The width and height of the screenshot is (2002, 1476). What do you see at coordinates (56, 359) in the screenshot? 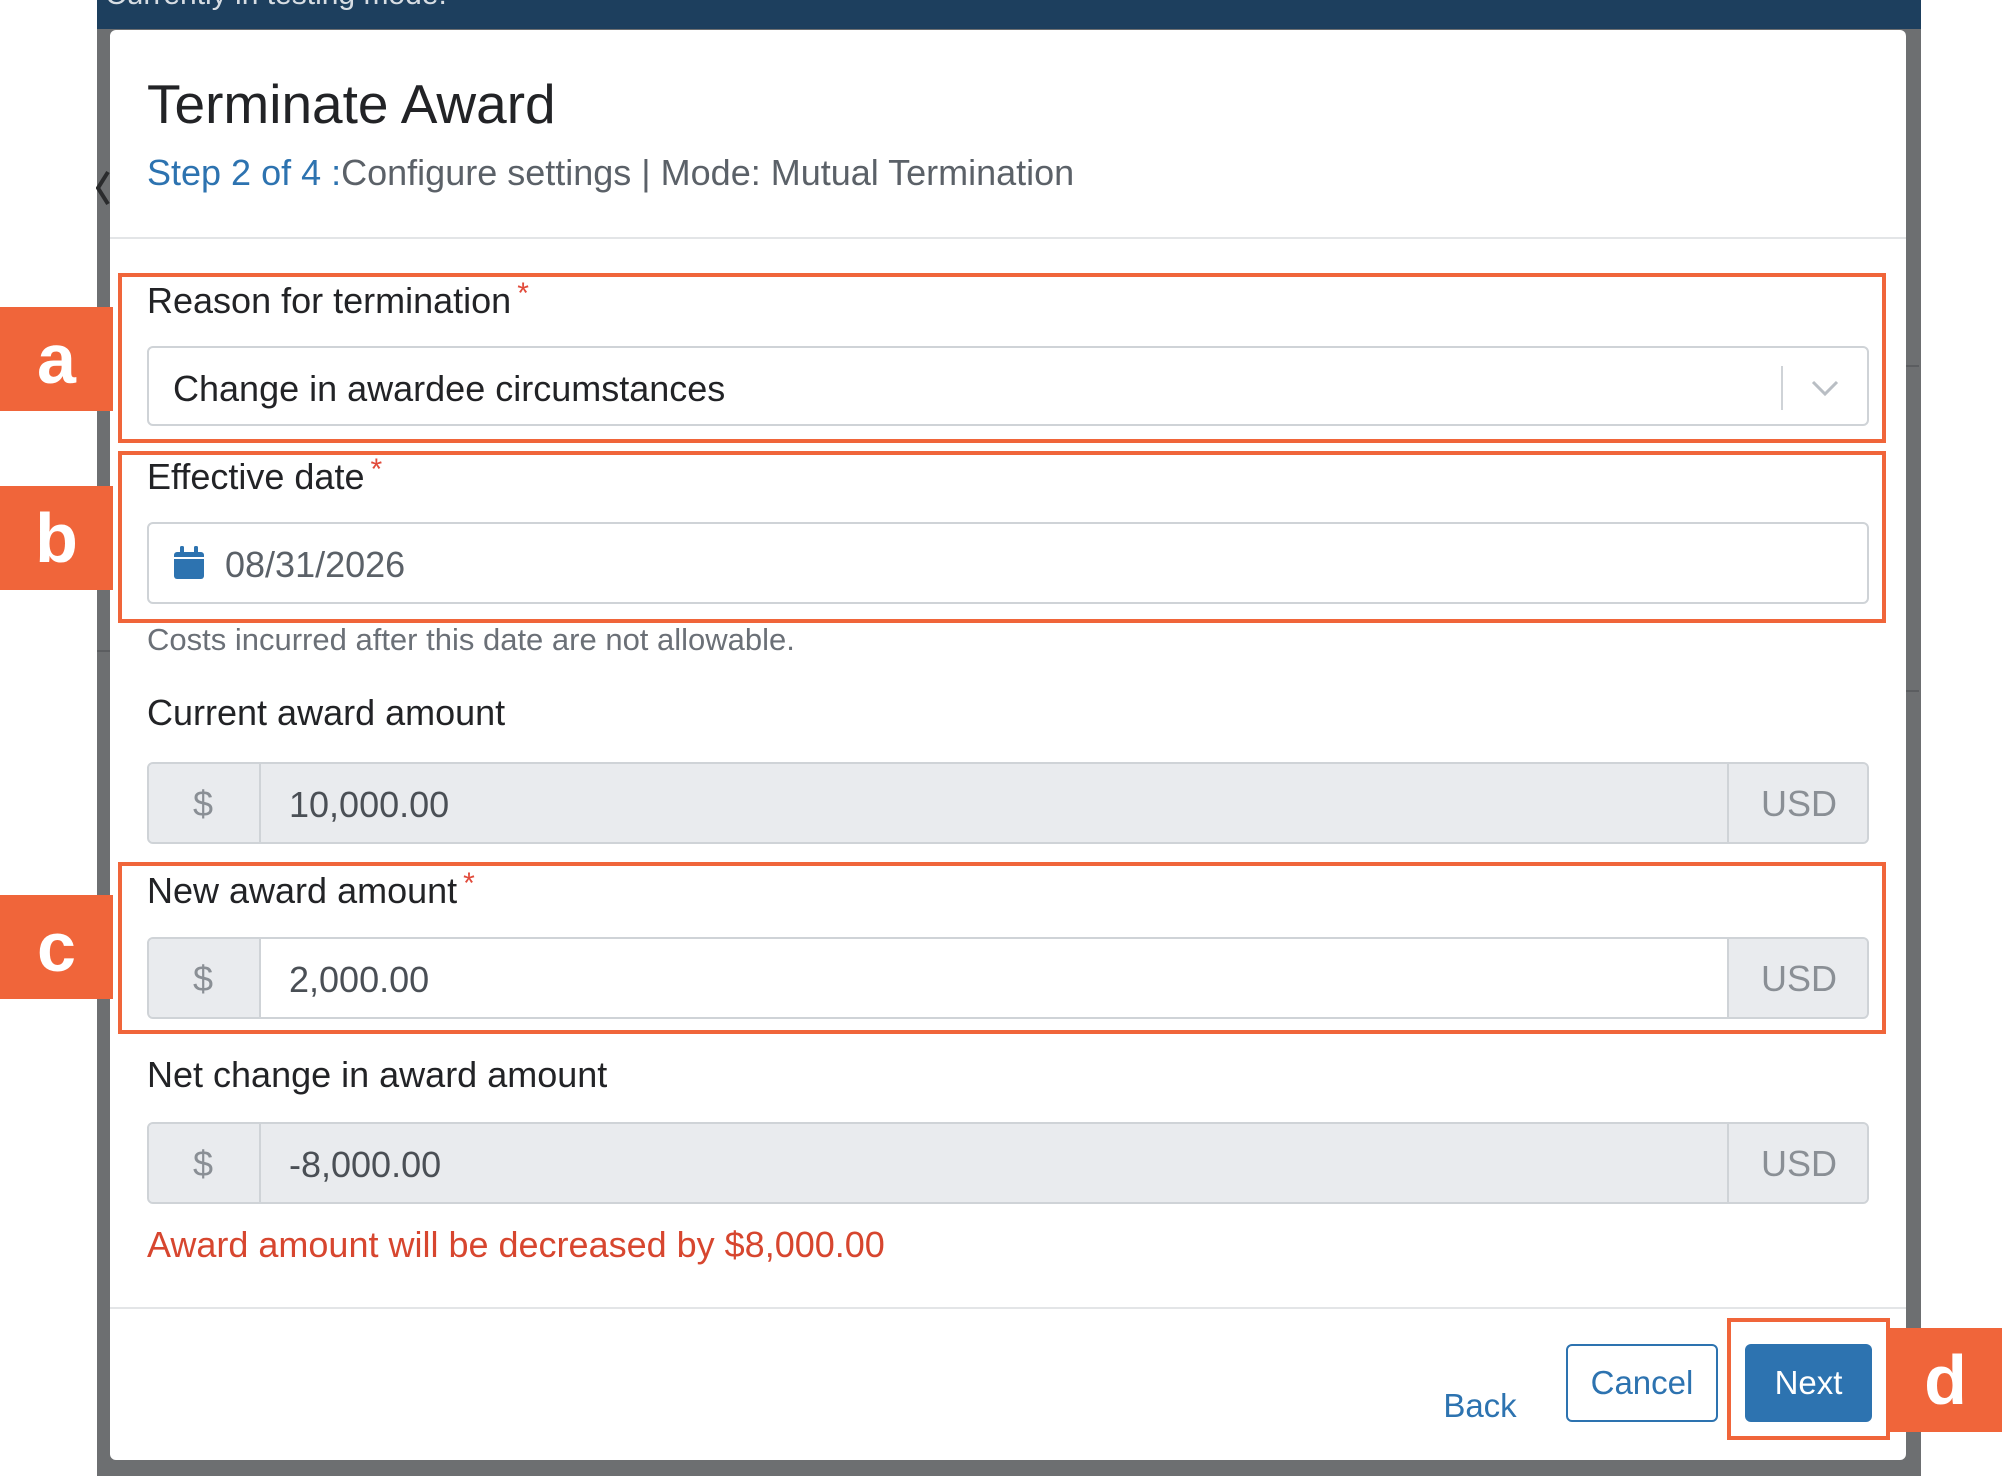
I see `callout-label-a: a` at bounding box center [56, 359].